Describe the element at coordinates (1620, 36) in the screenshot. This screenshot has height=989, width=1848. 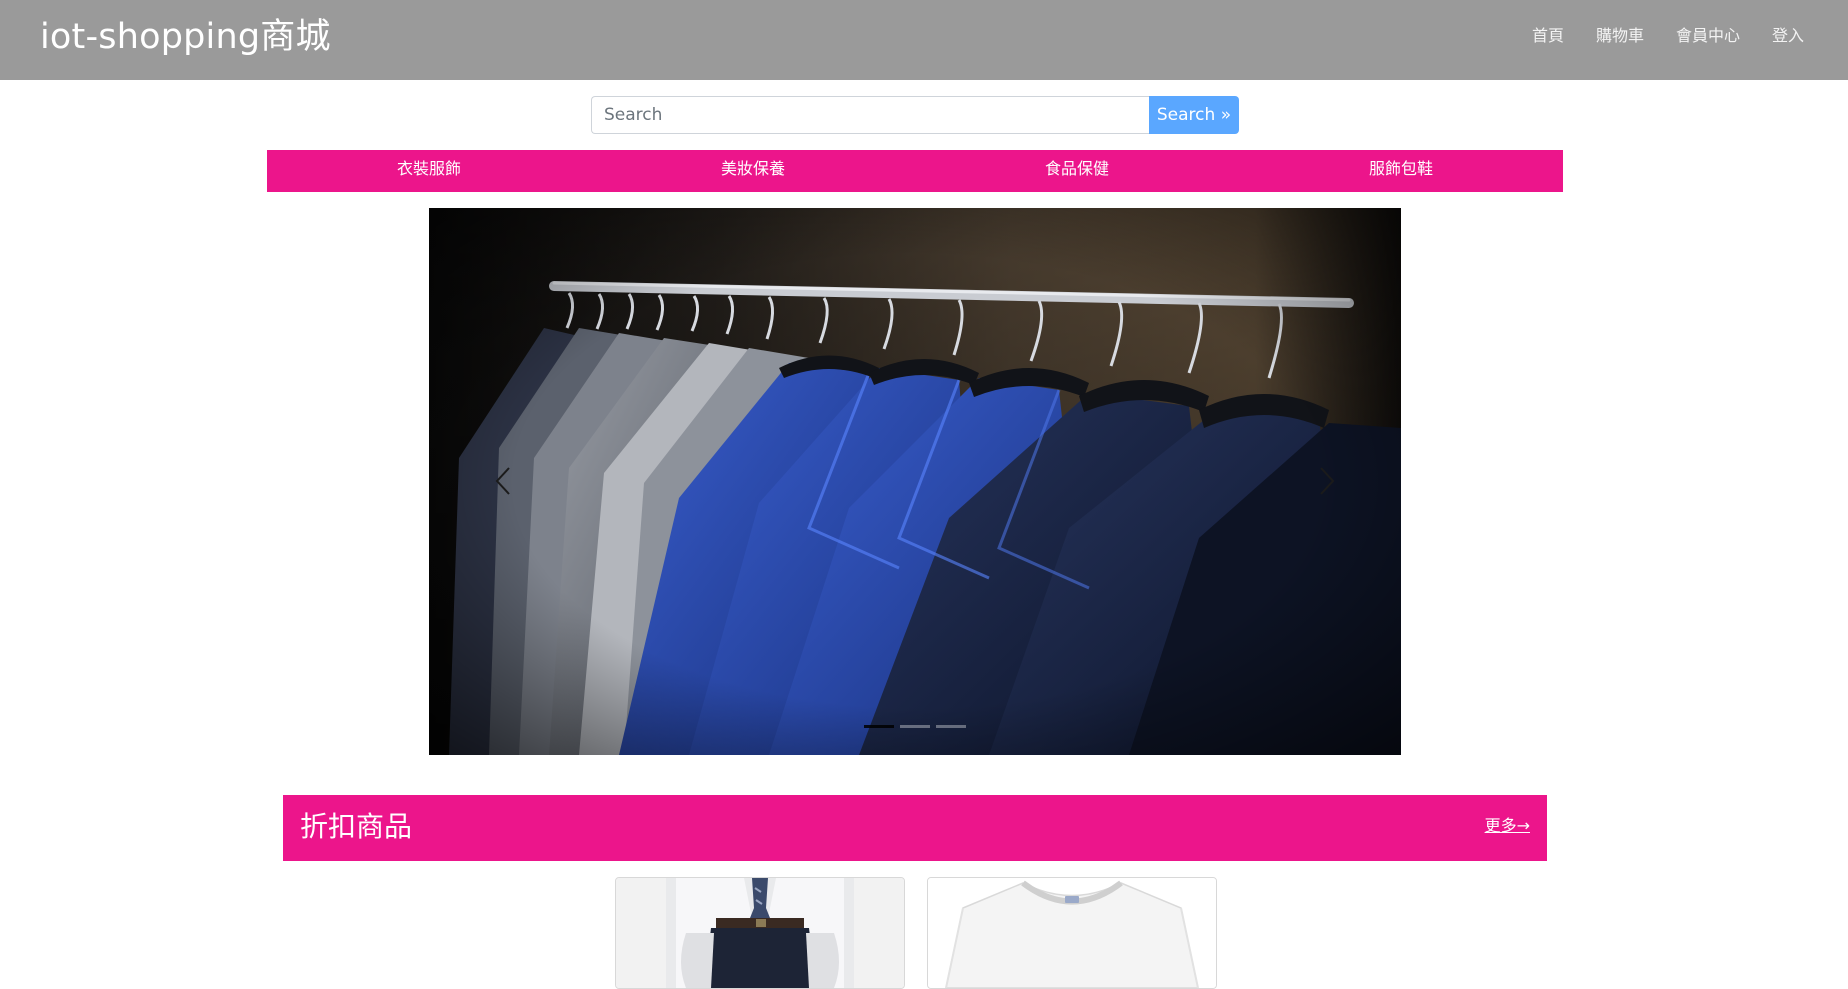
I see `nav-link-cart: 購物車` at that location.